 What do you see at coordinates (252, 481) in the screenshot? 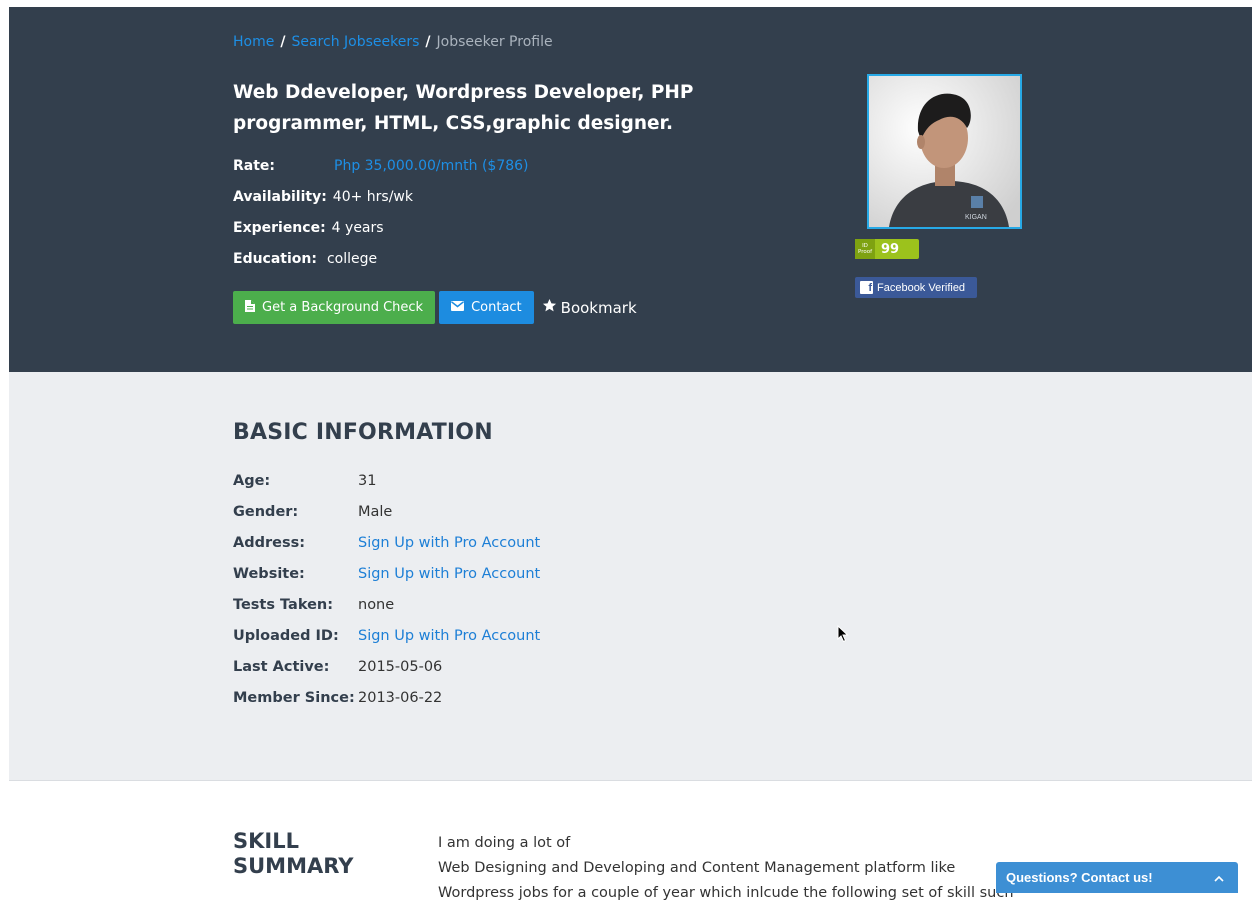
I see `info-label: Age:` at bounding box center [252, 481].